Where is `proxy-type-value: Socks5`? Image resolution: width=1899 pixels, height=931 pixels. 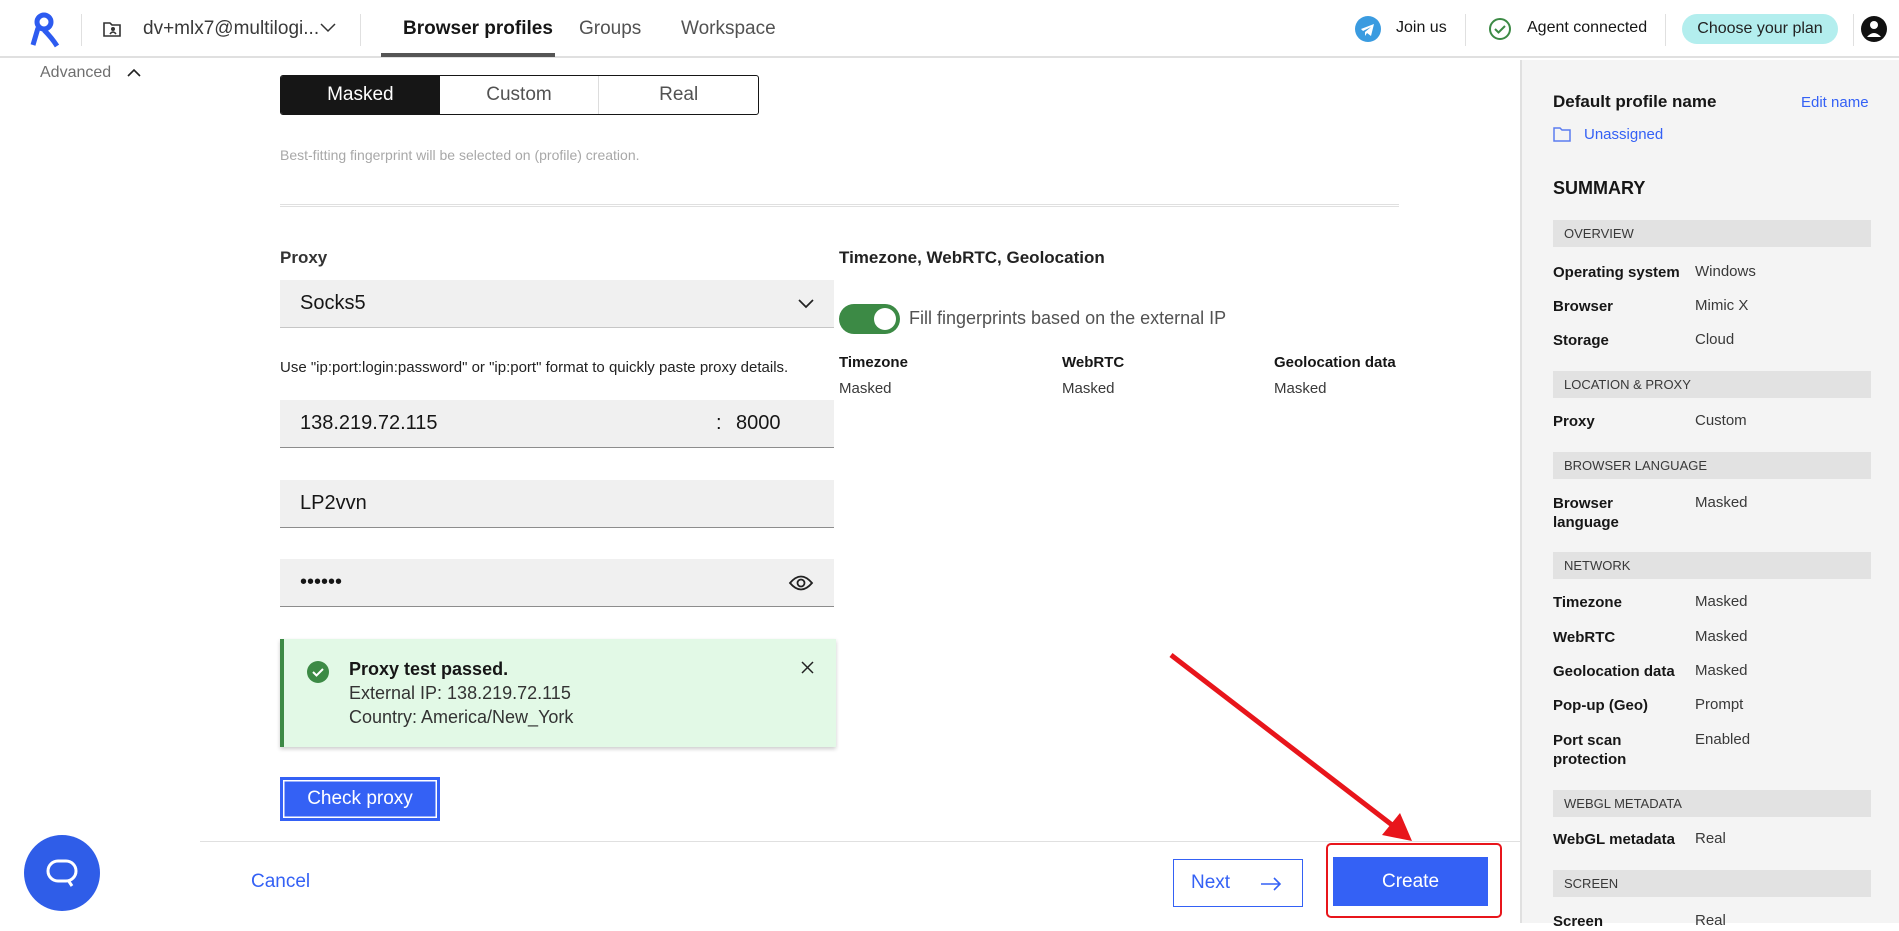 proxy-type-value: Socks5 is located at coordinates (333, 303).